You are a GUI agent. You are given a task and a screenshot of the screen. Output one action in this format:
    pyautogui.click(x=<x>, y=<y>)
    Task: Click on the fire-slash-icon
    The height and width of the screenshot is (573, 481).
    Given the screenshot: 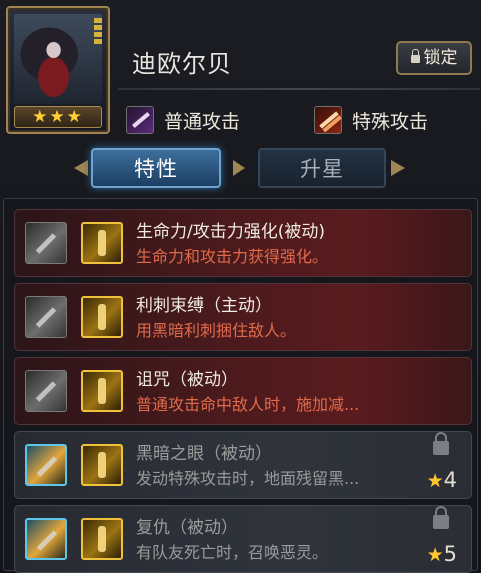 What is the action you would take?
    pyautogui.click(x=328, y=120)
    